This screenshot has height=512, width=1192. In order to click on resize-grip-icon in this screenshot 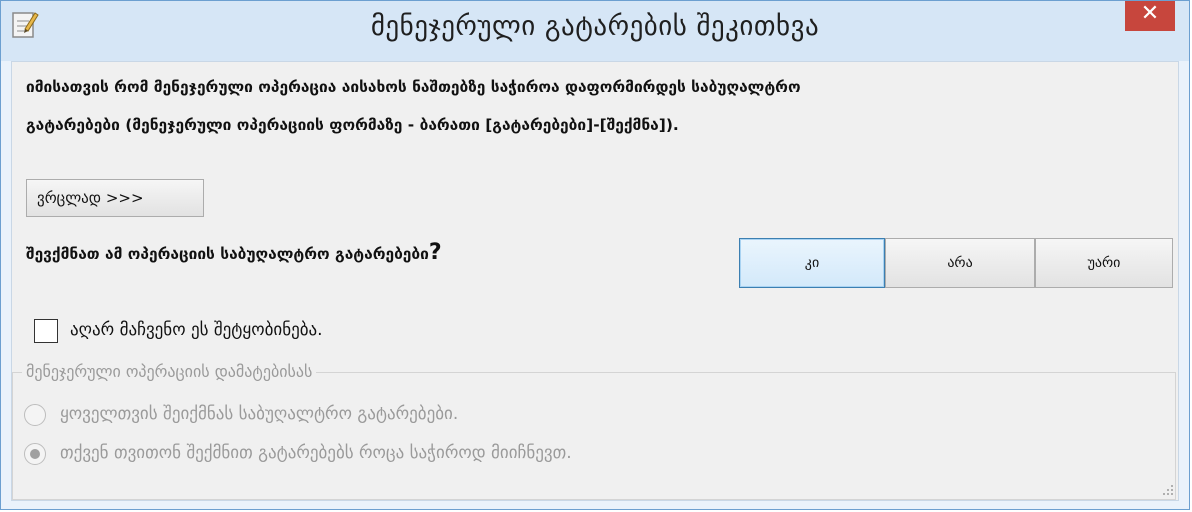, I will do `click(1168, 490)`.